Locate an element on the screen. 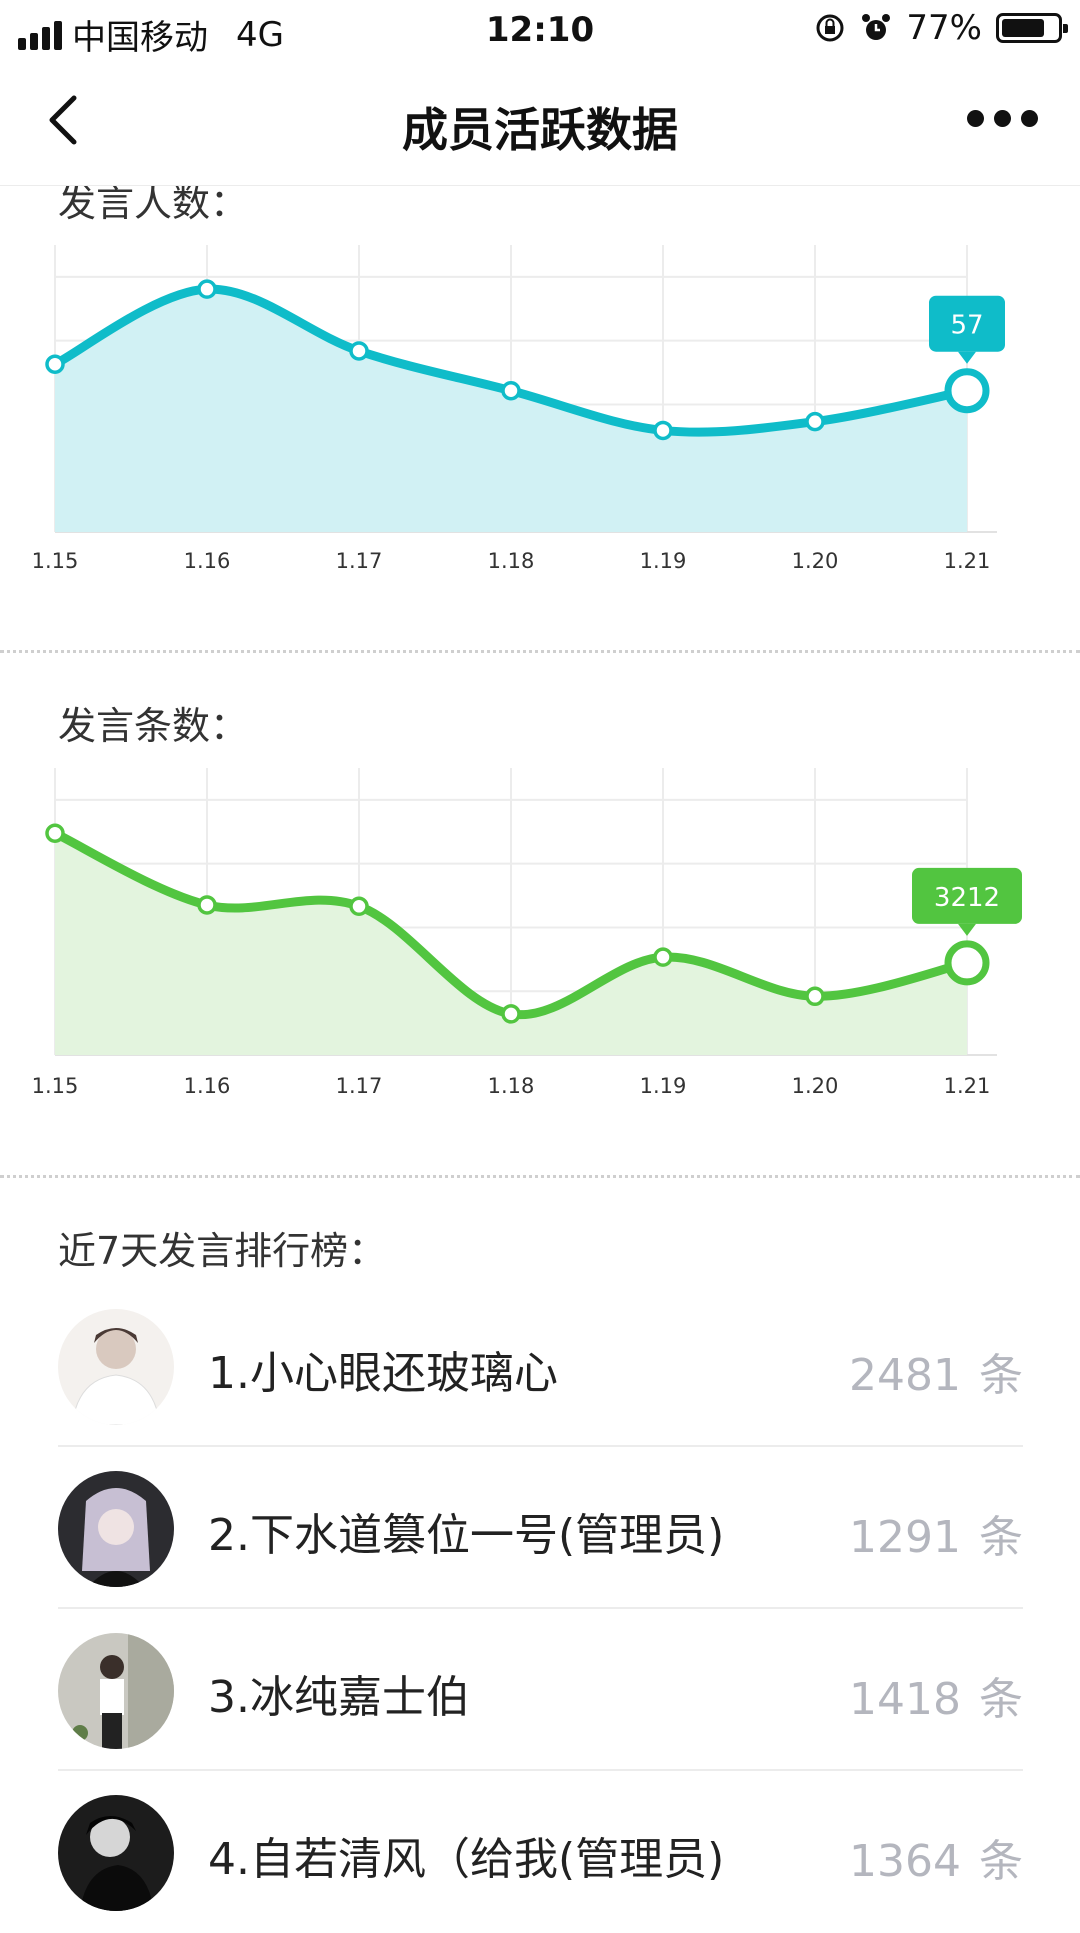 The height and width of the screenshot is (1933, 1080). nav-bar: 成员活跃数据 is located at coordinates (540, 123).